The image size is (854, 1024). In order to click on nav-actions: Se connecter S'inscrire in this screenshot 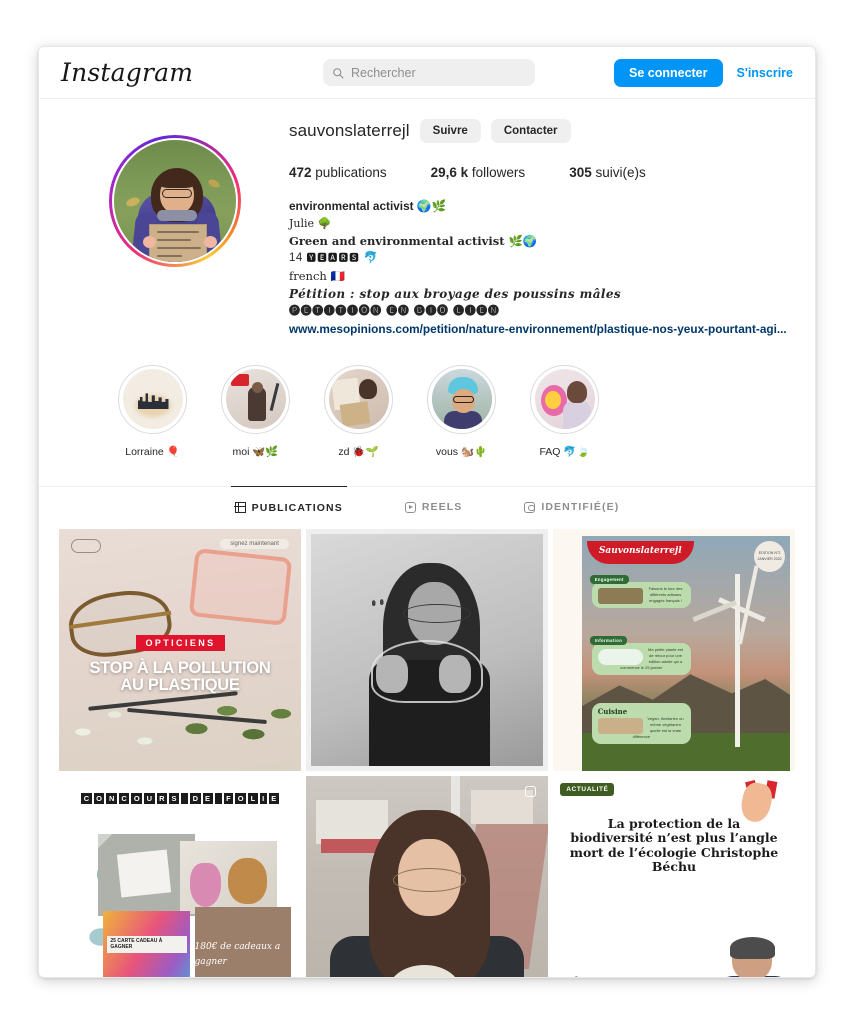, I will do `click(703, 72)`.